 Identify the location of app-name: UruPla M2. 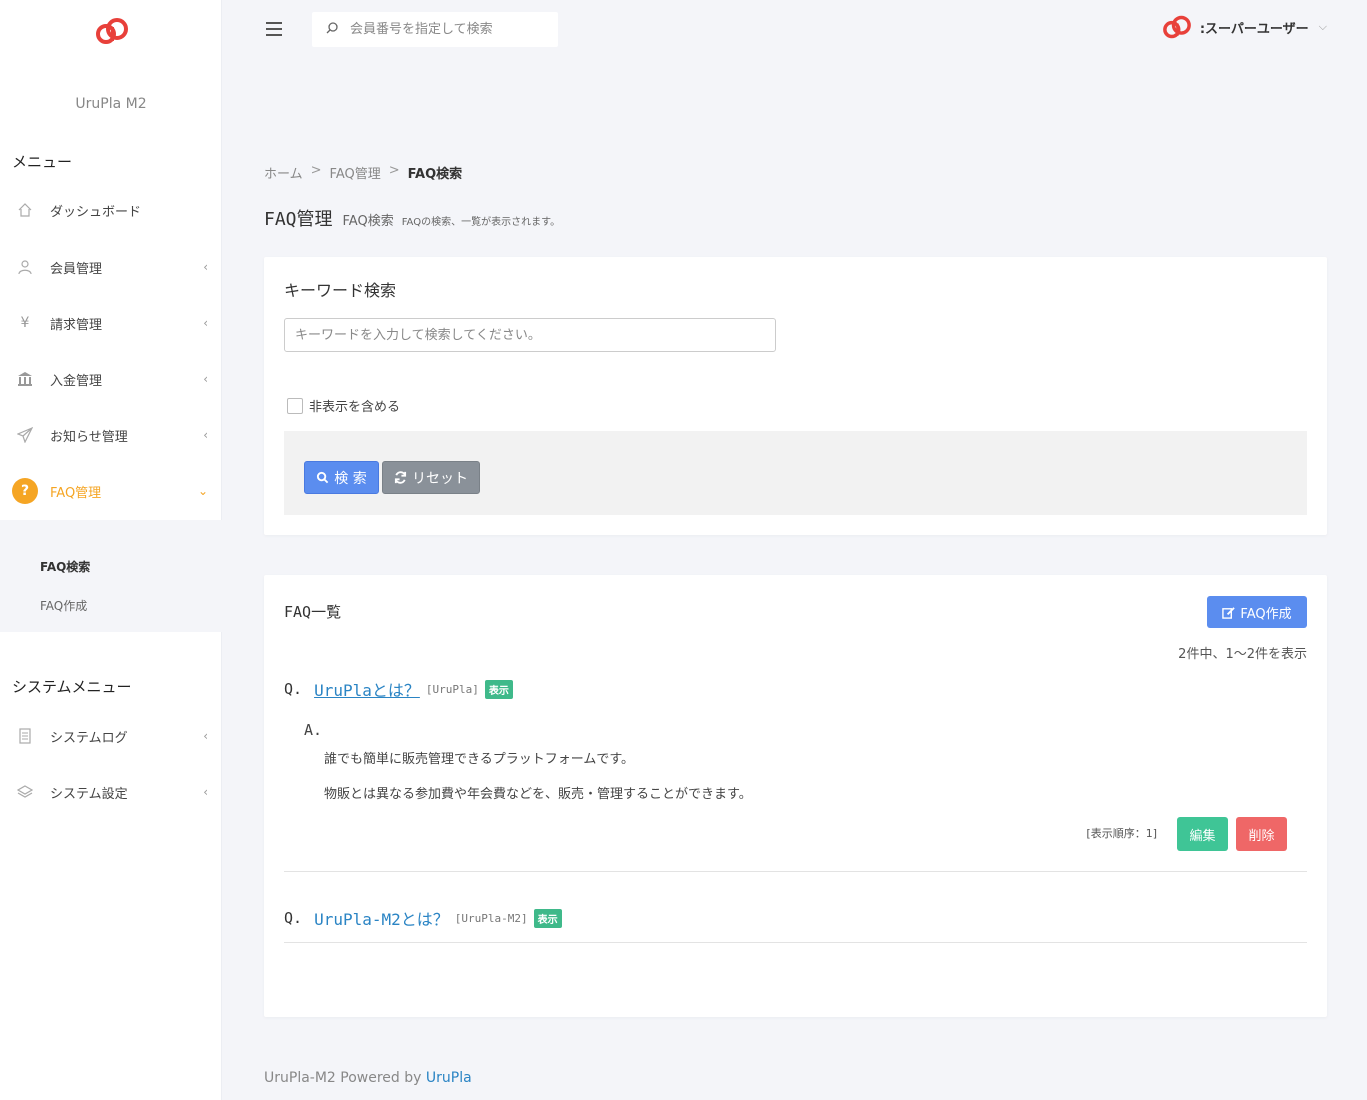
(111, 104).